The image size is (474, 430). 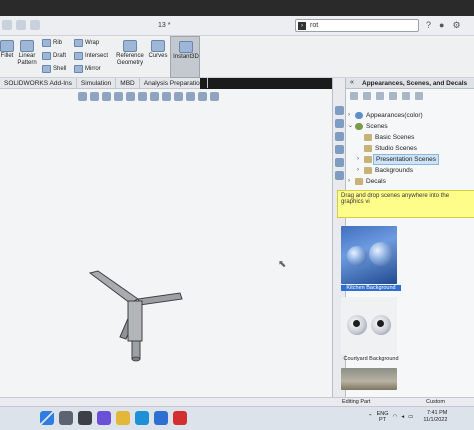 What do you see at coordinates (27, 59) in the screenshot?
I see `linear-pattern-label: Linear Pattern` at bounding box center [27, 59].